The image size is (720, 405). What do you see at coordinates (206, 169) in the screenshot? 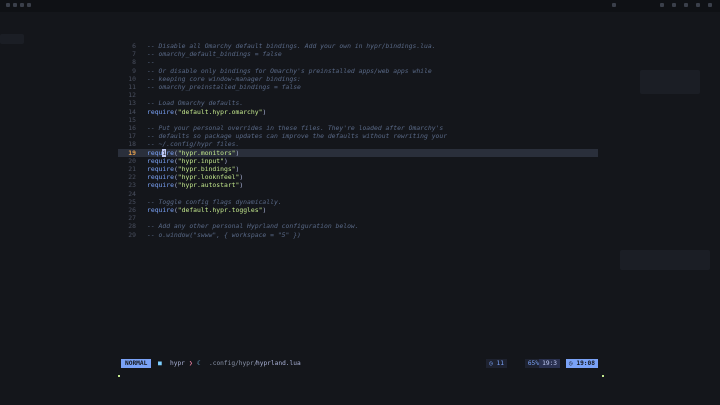
I see `code-token: "hypr.bindings"` at bounding box center [206, 169].